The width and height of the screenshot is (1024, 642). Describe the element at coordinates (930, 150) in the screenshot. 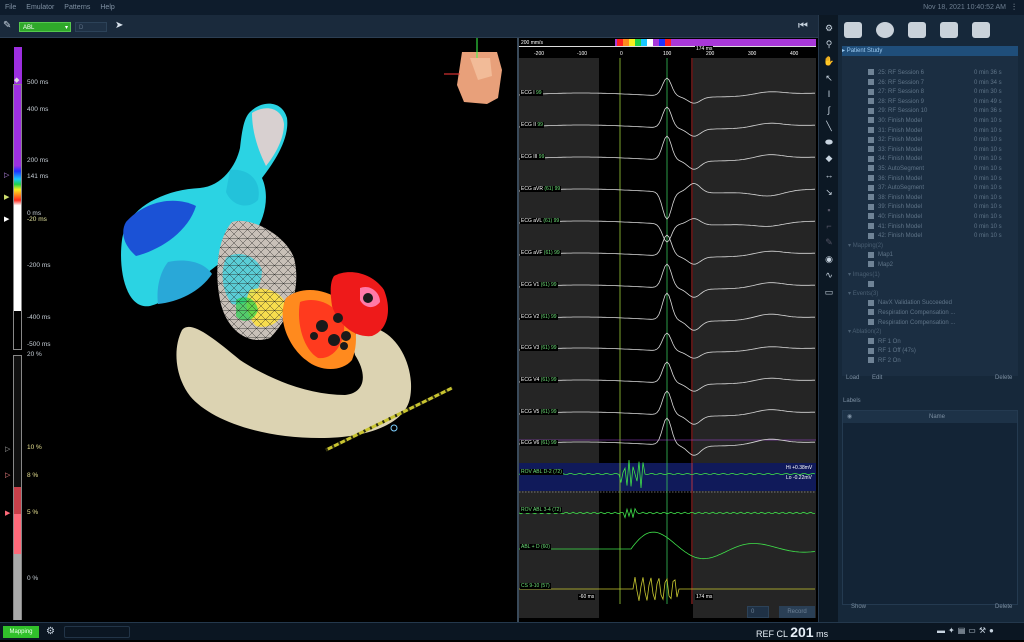

I see `tree-session-item: 33: Finish Model 0 min 10 s` at that location.